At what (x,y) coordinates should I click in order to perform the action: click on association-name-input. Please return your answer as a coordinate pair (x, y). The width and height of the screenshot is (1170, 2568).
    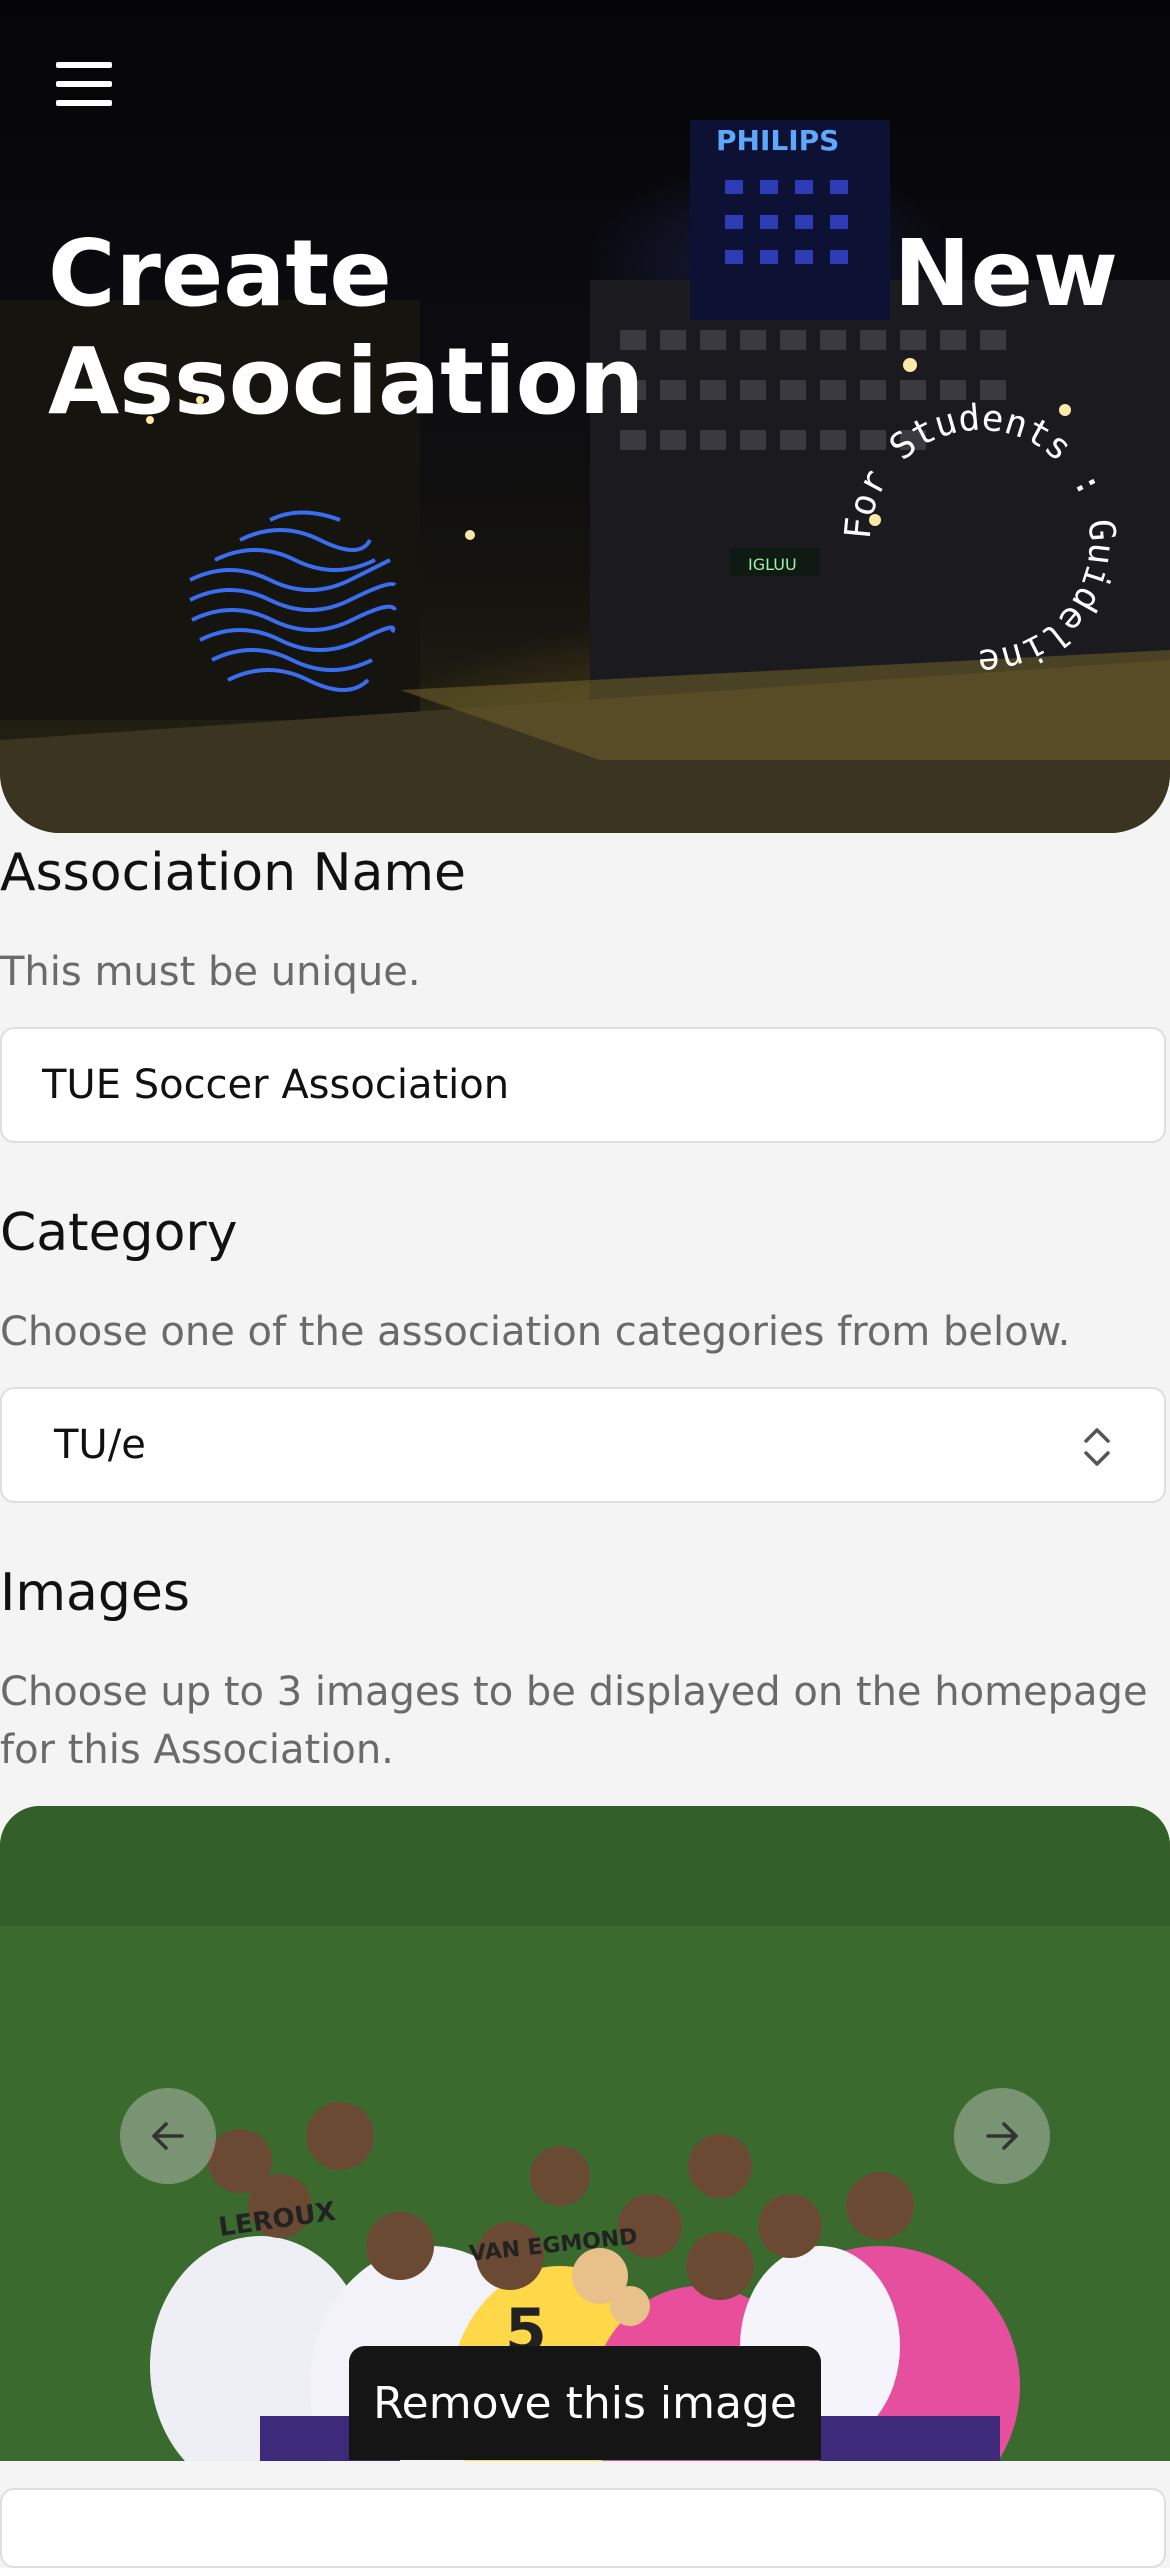
    Looking at the image, I should click on (583, 1085).